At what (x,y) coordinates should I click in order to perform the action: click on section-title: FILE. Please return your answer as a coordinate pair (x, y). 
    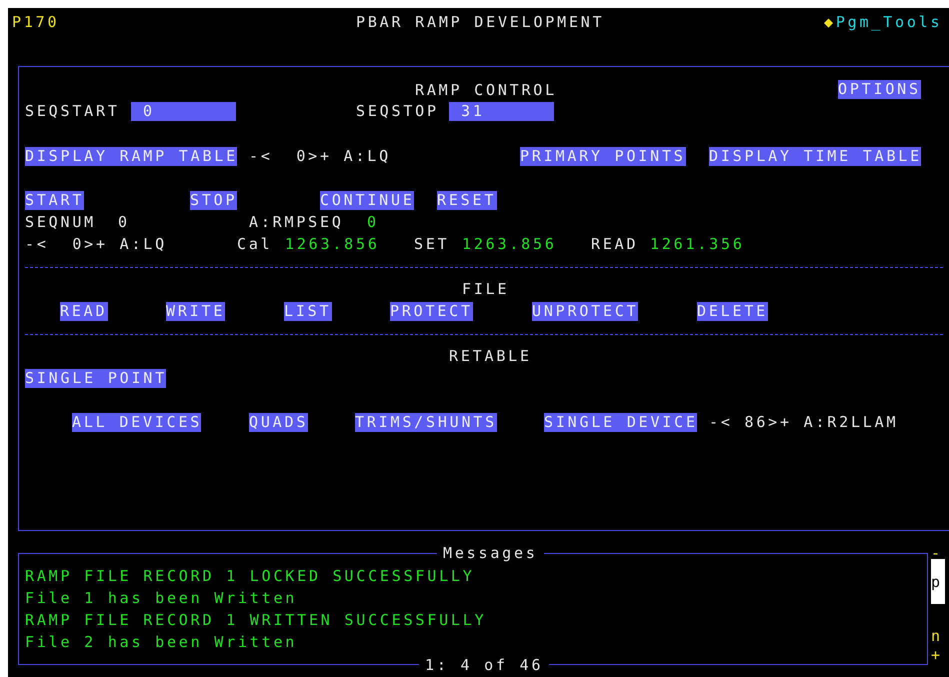
    Looking at the image, I should click on (486, 289).